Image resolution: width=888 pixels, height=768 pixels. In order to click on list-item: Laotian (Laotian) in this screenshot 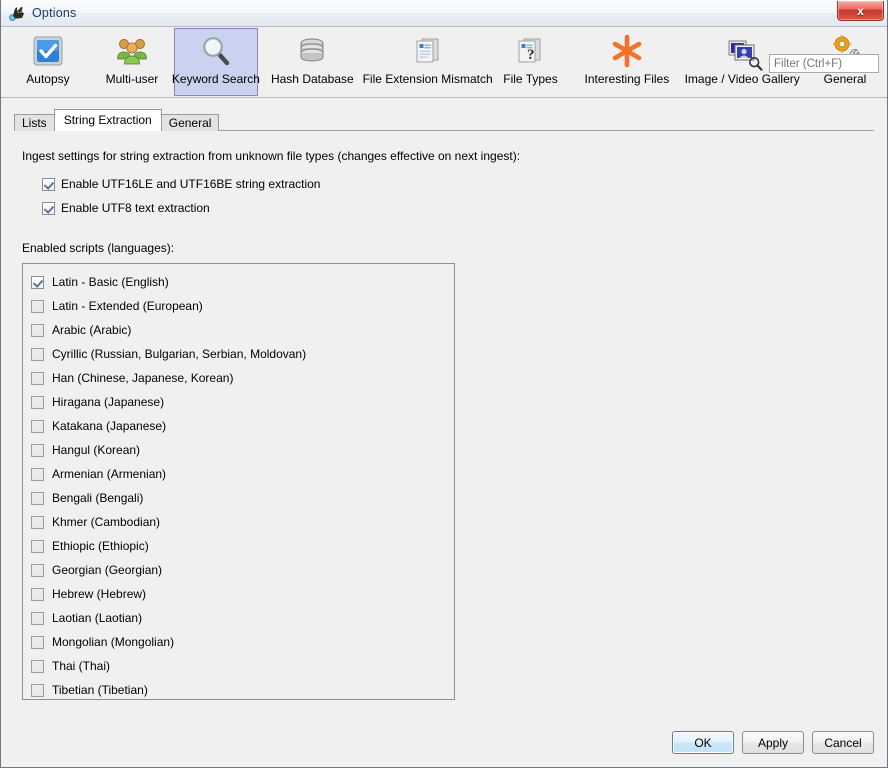, I will do `click(242, 618)`.